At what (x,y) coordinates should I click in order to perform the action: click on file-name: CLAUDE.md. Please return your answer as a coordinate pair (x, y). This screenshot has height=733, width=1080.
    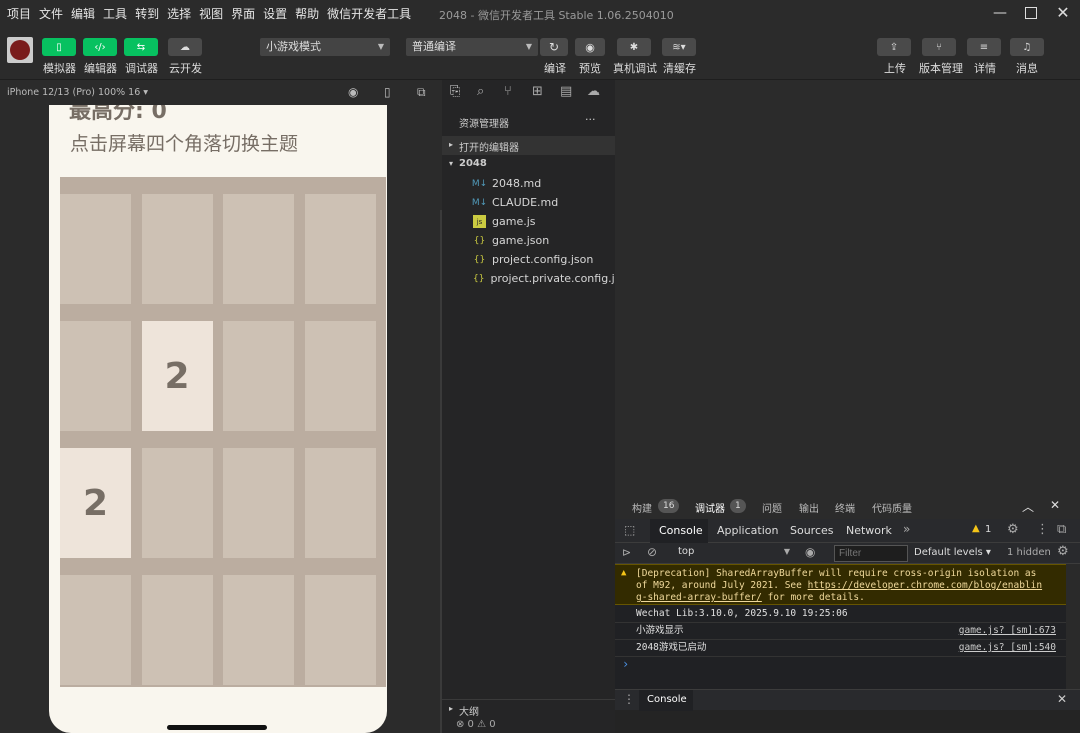
    Looking at the image, I should click on (525, 202).